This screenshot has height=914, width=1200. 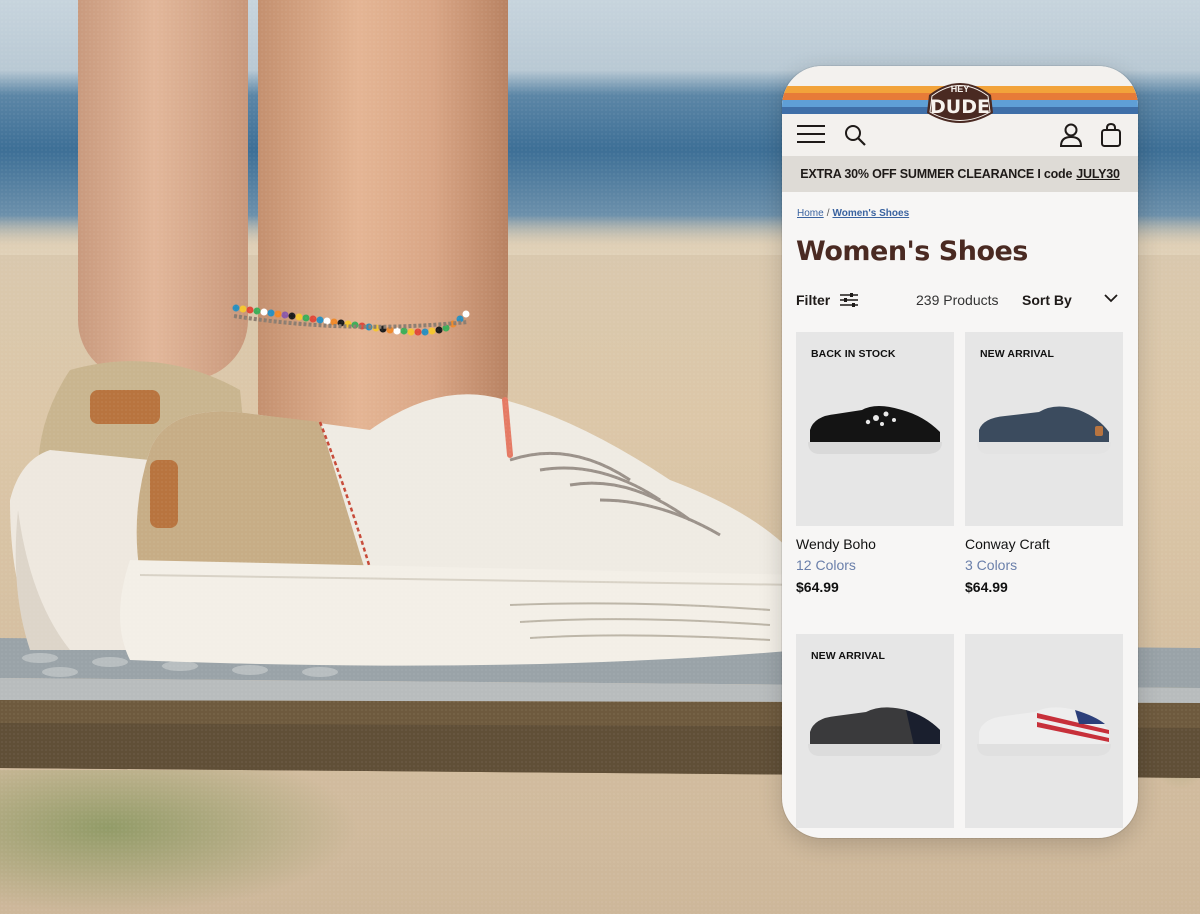 What do you see at coordinates (936, 174) in the screenshot?
I see `promo-text: EXTRA 30% OFF SUMMER CLEARANCE I code` at bounding box center [936, 174].